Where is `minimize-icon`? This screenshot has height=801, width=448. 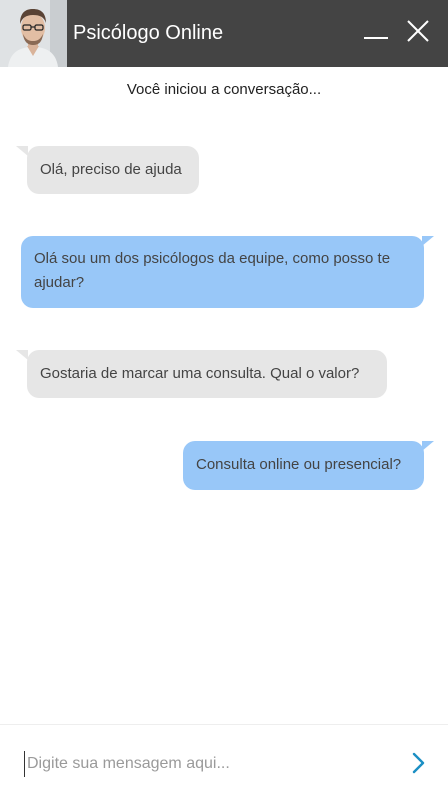
minimize-icon is located at coordinates (376, 38).